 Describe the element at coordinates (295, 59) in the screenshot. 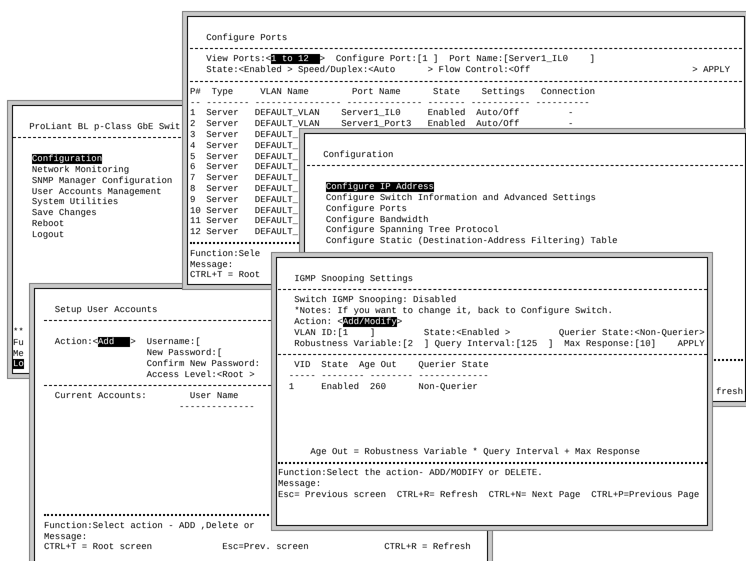

I see `highlighted-option: 1 to 12` at that location.